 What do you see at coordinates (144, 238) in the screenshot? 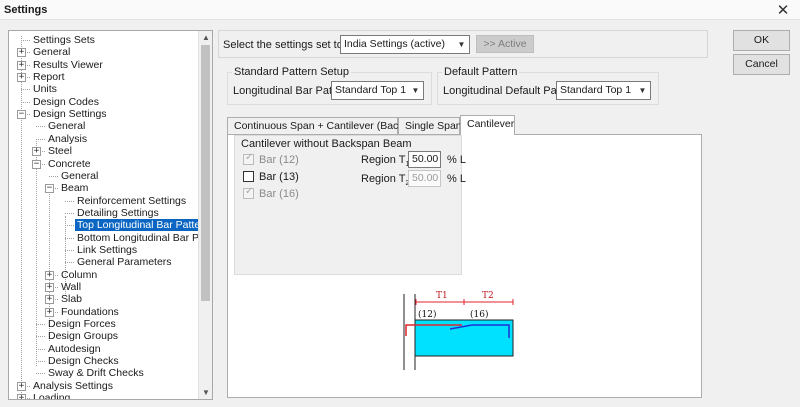
I see `tree-item: Bottom Longitudinal Bar Pattern` at bounding box center [144, 238].